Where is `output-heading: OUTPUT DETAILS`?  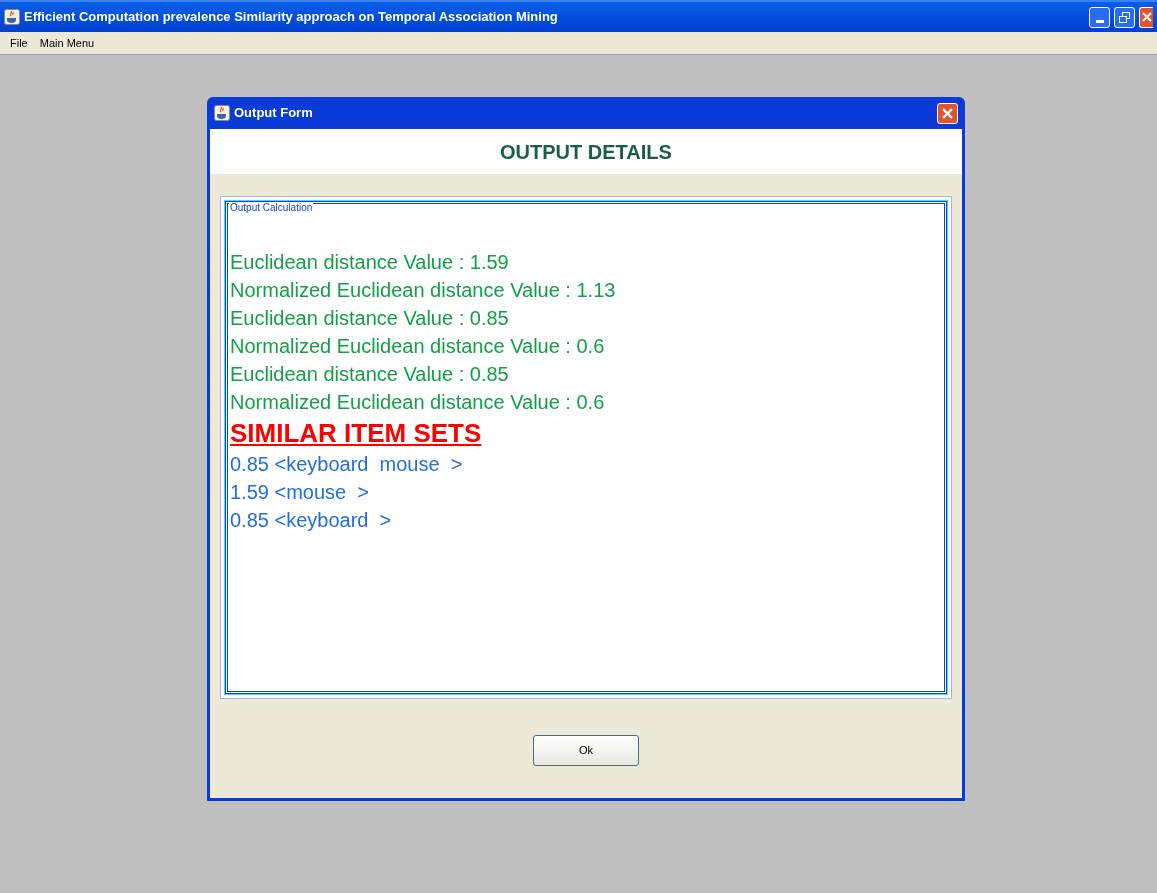 output-heading: OUTPUT DETAILS is located at coordinates (586, 152).